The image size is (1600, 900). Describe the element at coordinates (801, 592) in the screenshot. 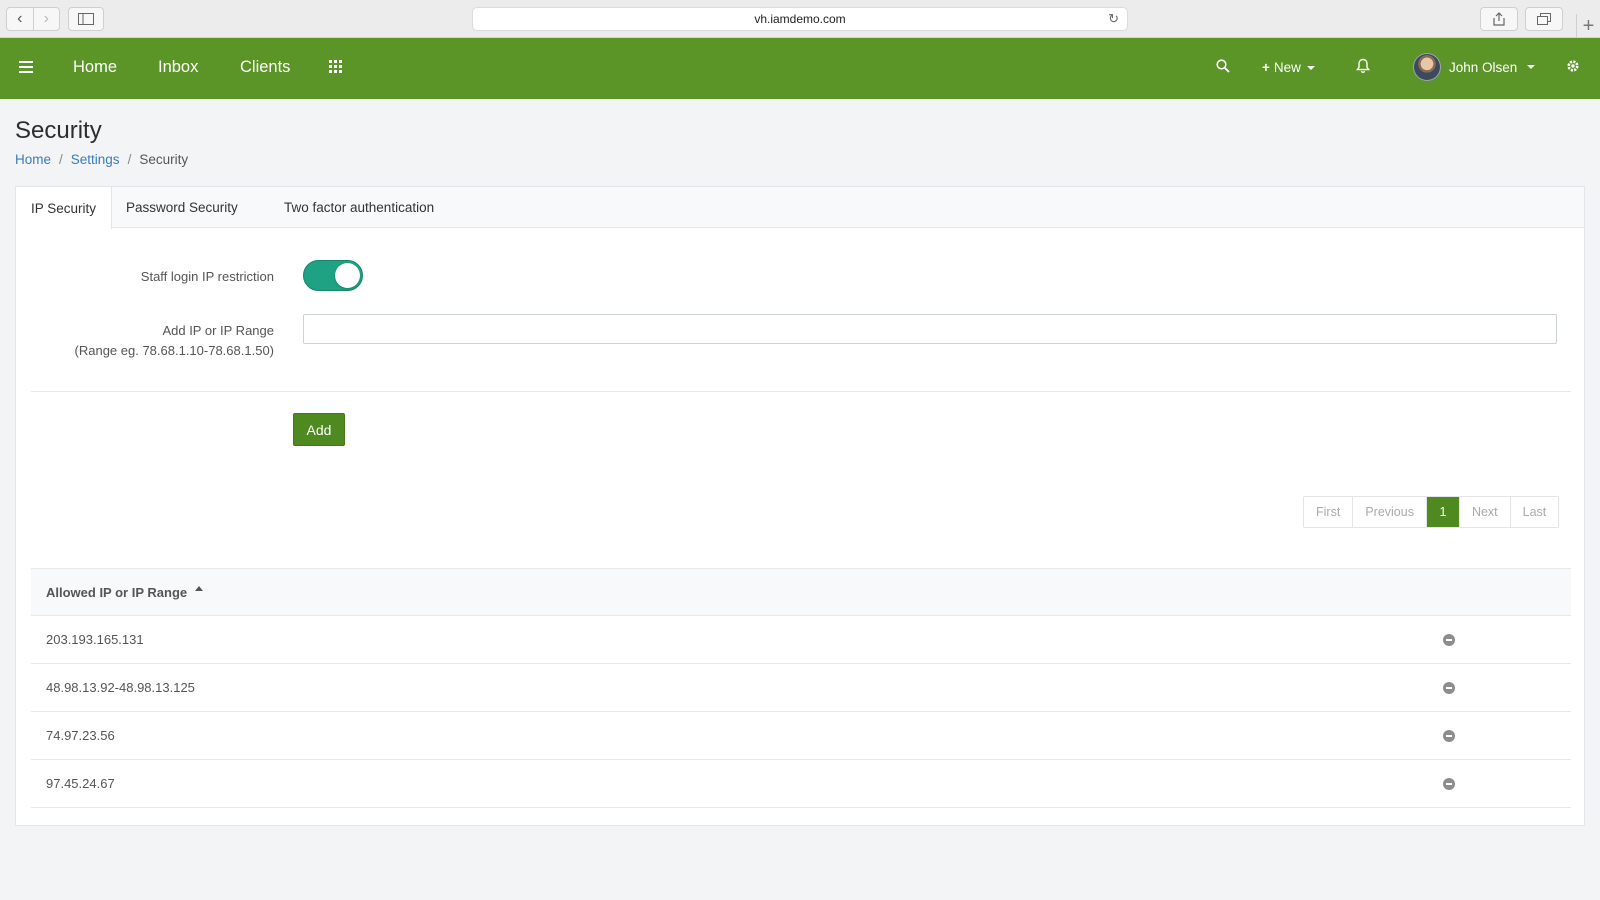

I see `column-header-allowed-ip: Allowed IP or IP Range` at that location.